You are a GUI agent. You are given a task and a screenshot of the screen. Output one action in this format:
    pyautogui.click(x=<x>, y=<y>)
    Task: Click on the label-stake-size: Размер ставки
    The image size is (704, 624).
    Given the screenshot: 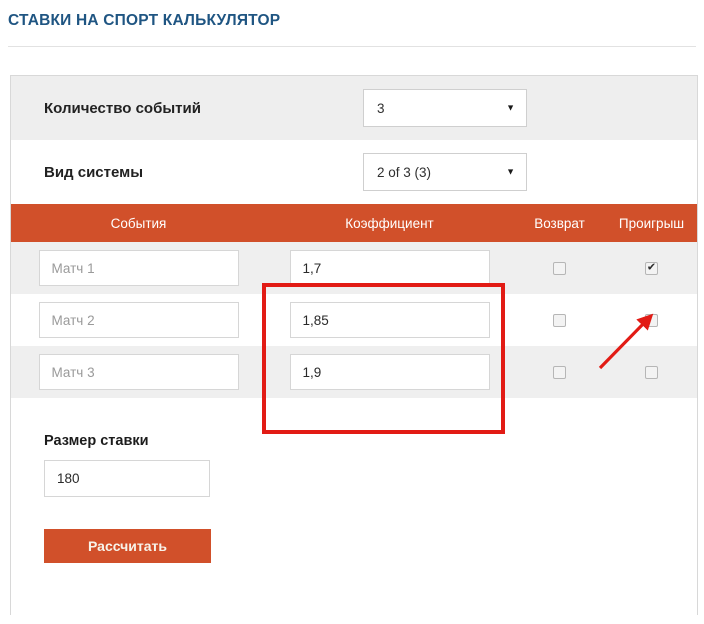 What is the action you would take?
    pyautogui.click(x=96, y=441)
    